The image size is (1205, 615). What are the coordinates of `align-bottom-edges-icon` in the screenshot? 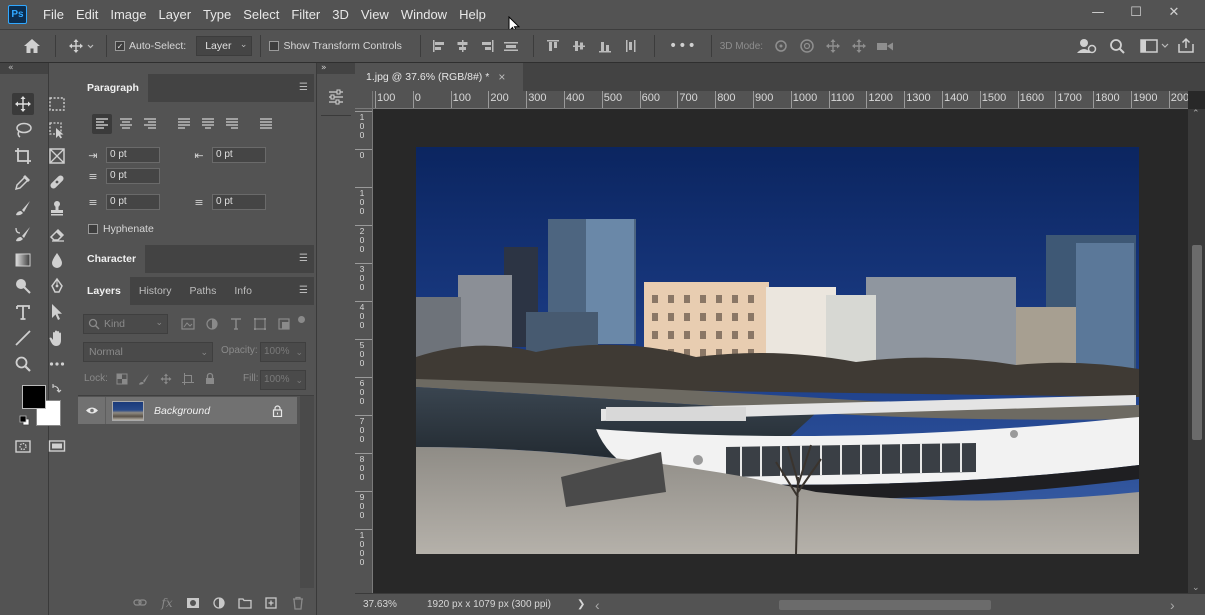 It's located at (607, 46).